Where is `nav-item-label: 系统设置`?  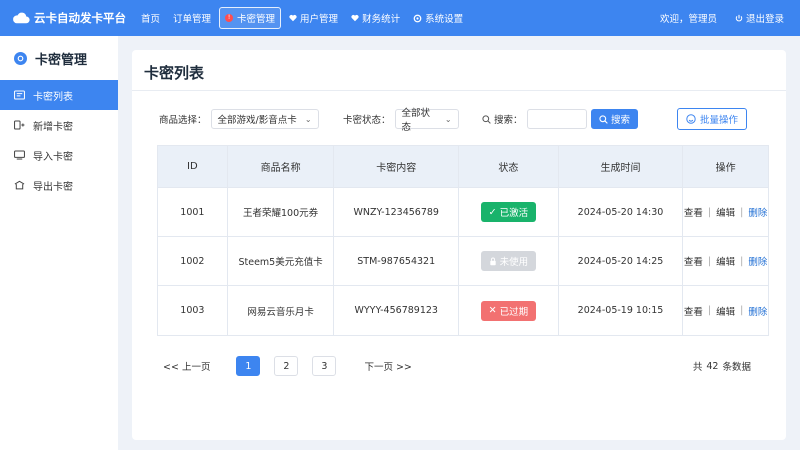 nav-item-label: 系统设置 is located at coordinates (444, 19).